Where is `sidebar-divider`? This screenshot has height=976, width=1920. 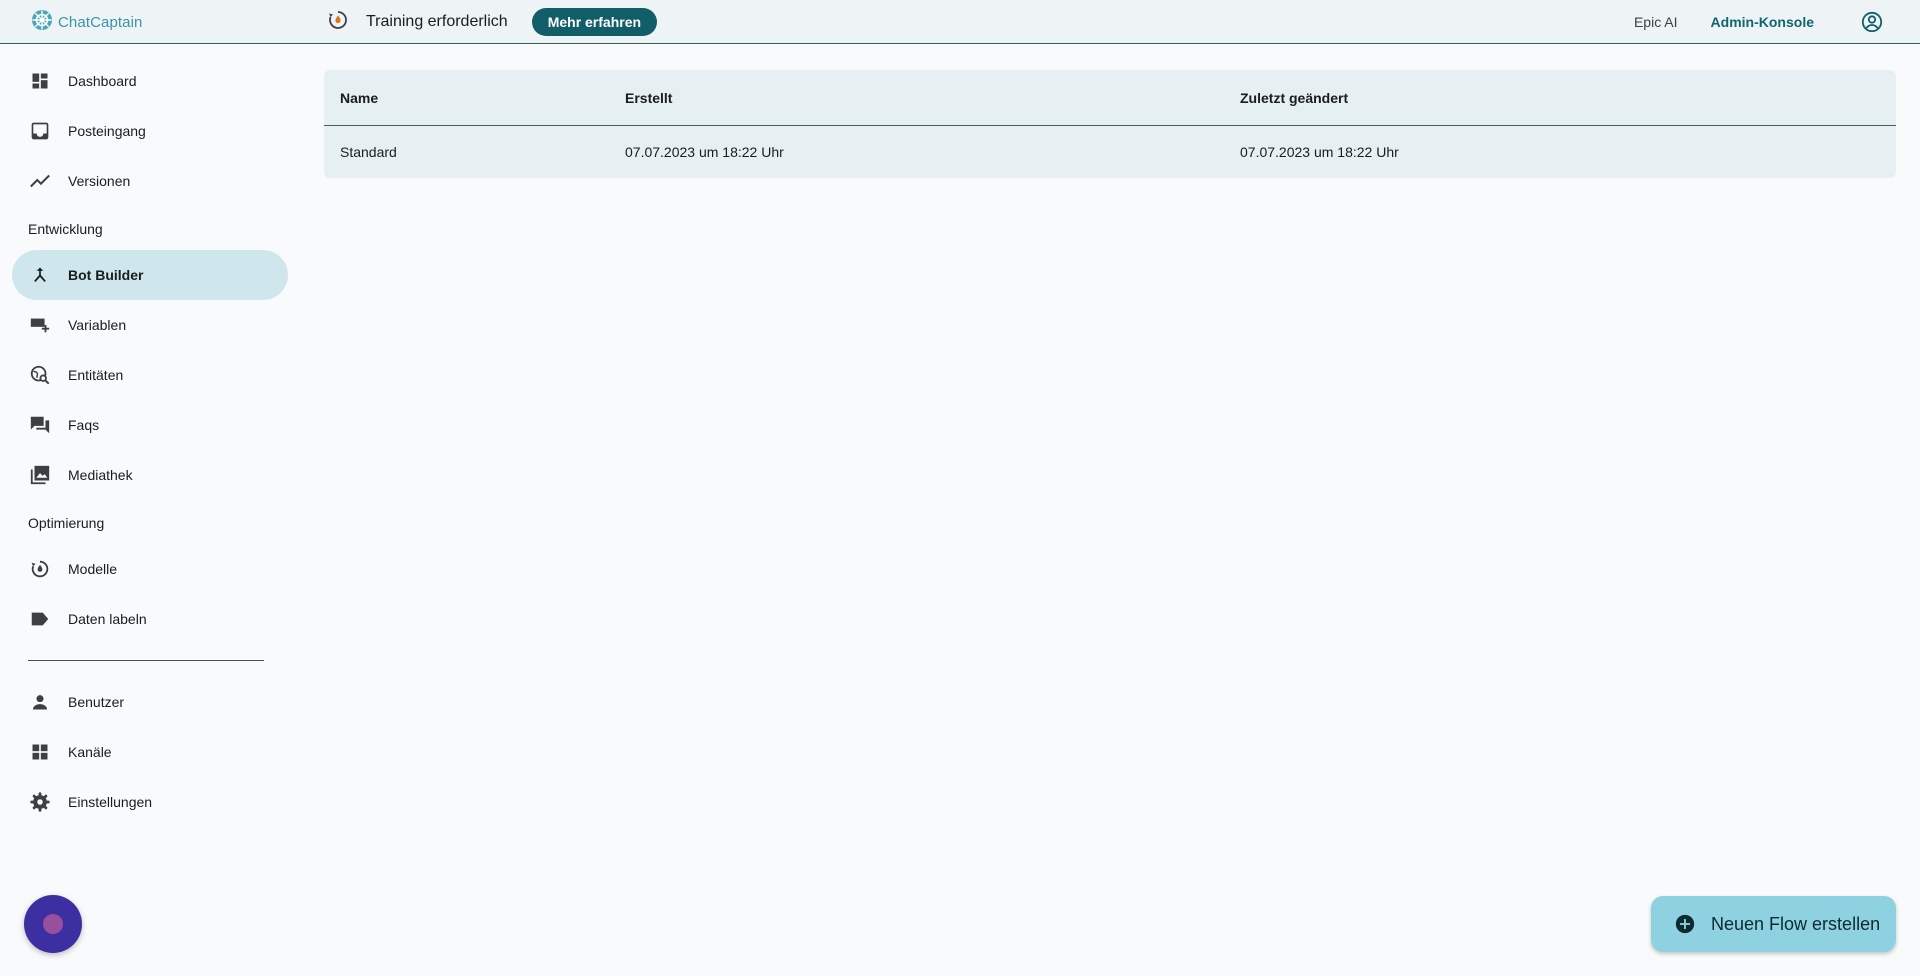 sidebar-divider is located at coordinates (146, 660).